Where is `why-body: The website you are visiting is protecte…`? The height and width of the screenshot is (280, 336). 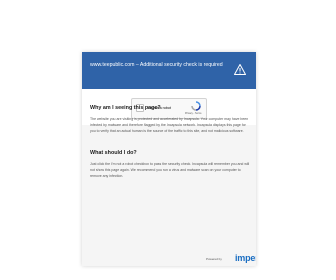
why-body: The website you are visiting is protecte… is located at coordinates (169, 125).